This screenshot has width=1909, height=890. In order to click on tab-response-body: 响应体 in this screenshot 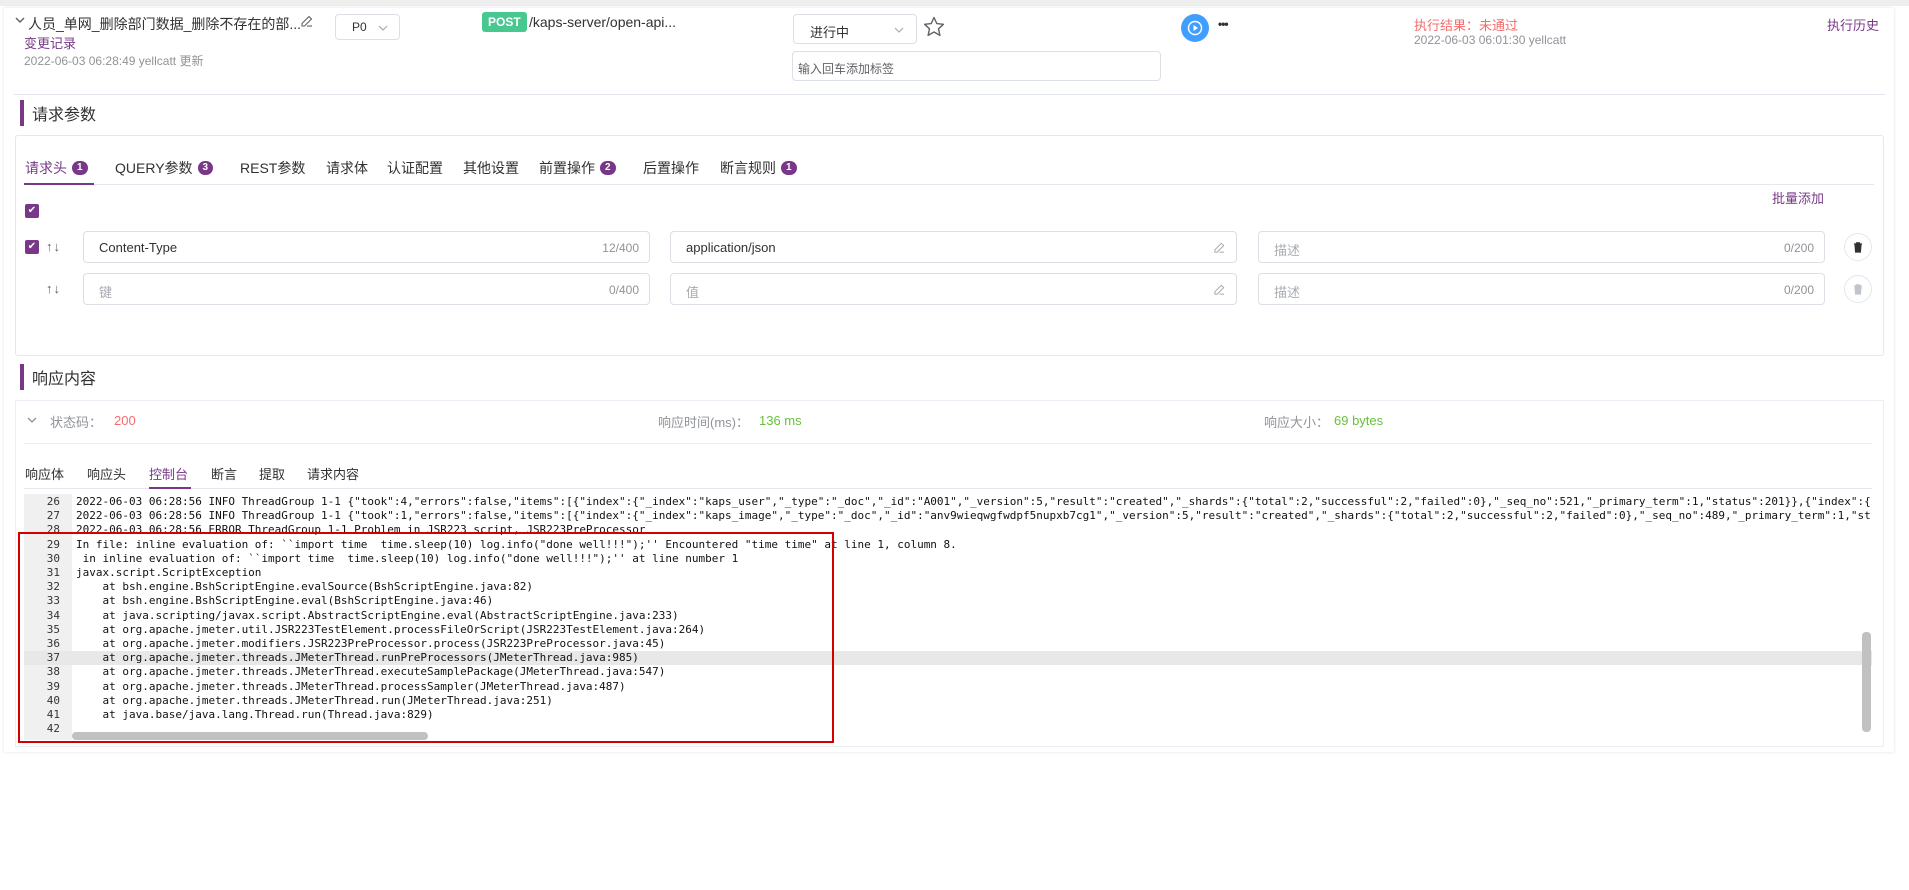, I will do `click(44, 473)`.